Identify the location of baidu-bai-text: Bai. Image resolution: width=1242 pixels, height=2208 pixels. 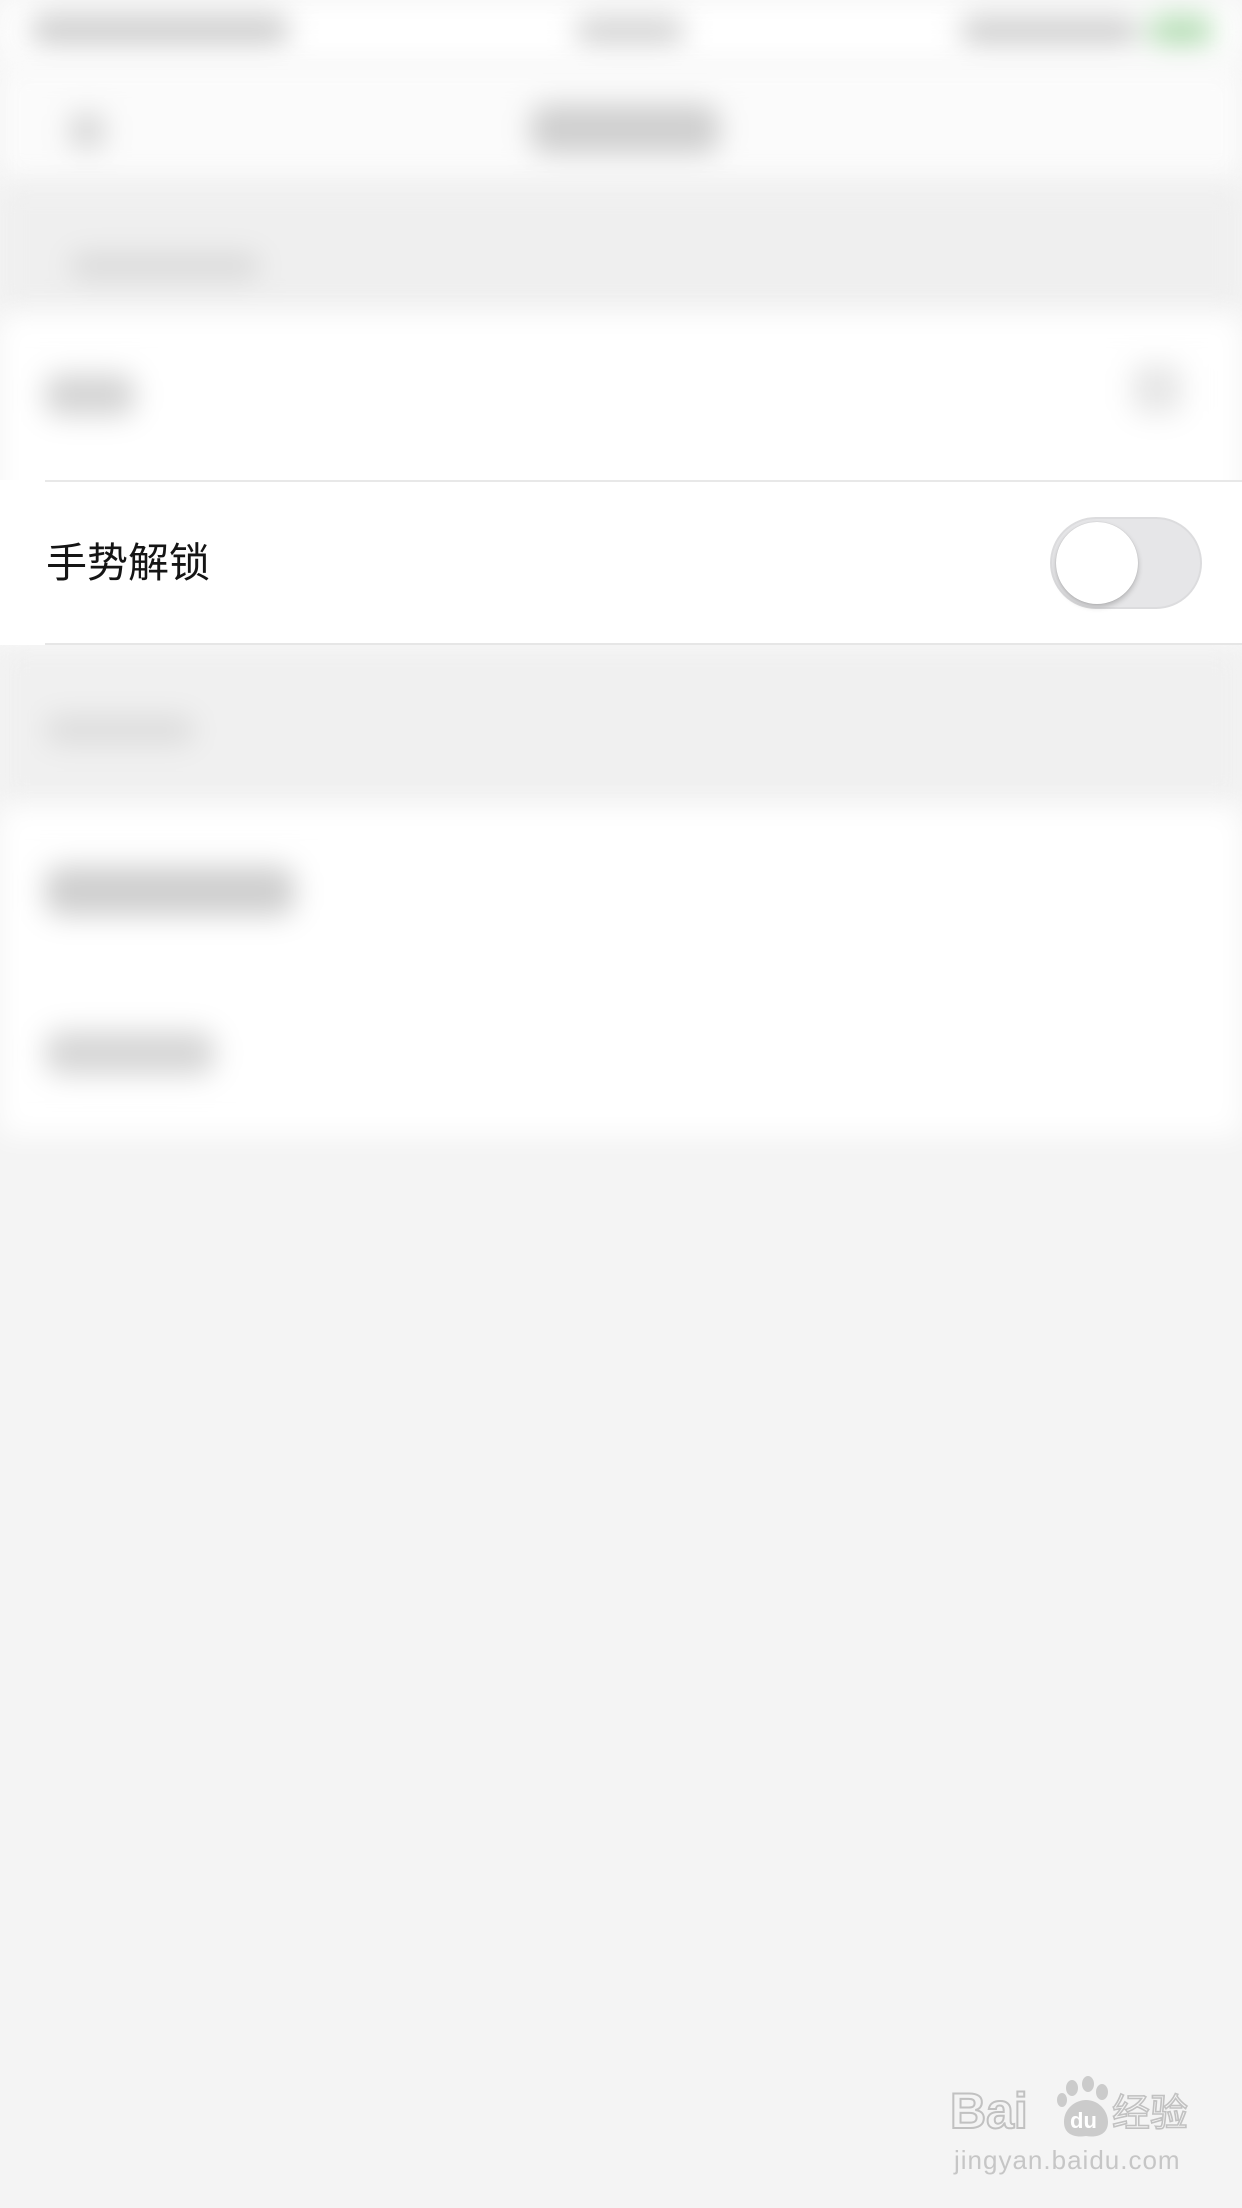
(989, 2111).